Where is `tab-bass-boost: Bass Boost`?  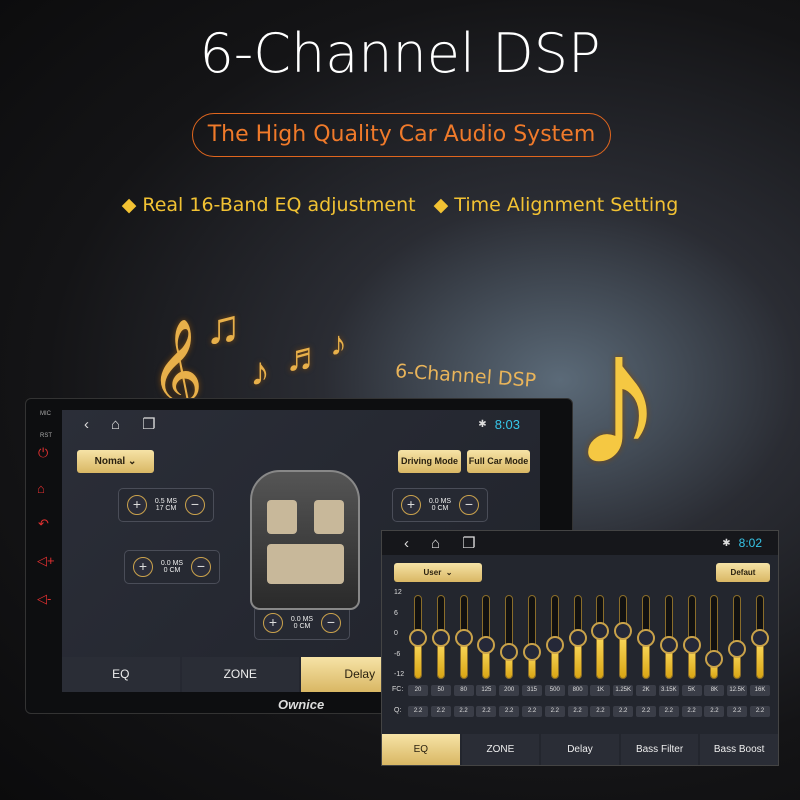 tab-bass-boost: Bass Boost is located at coordinates (739, 749).